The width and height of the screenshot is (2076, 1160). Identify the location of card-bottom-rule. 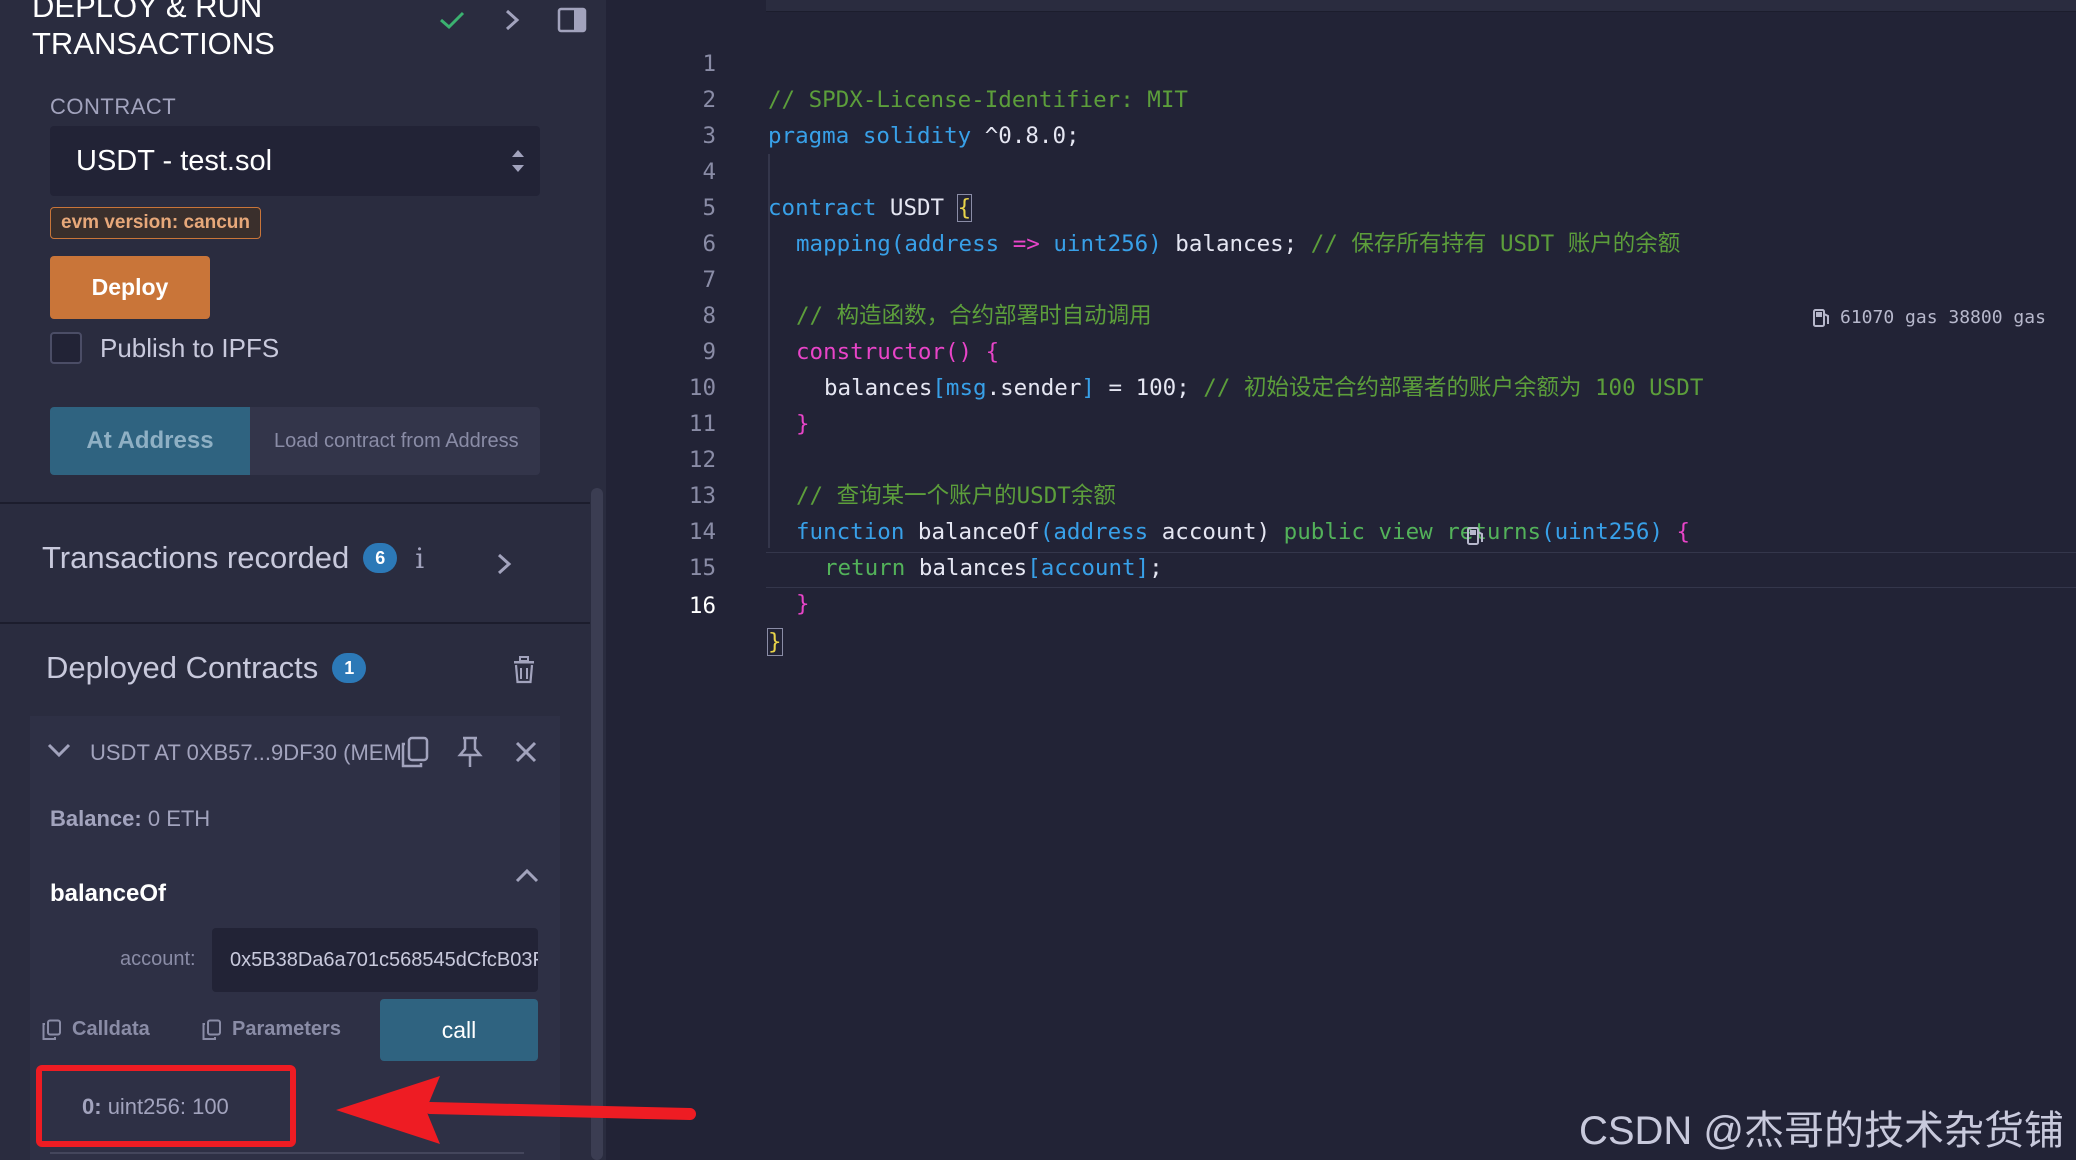
(287, 1153).